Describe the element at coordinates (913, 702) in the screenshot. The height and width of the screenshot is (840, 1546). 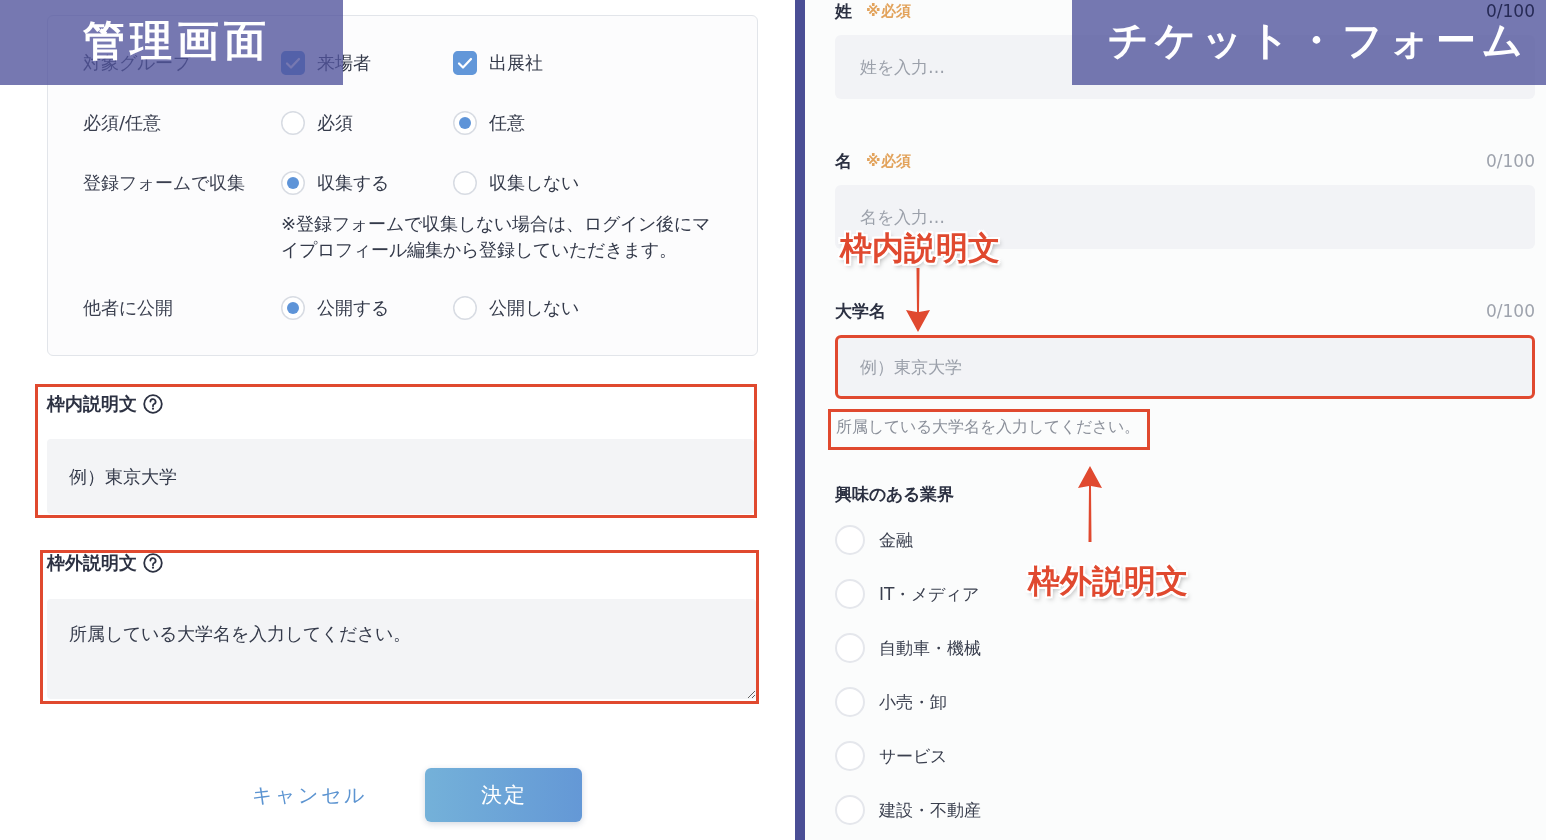
I see `option-label: 小売・卸` at that location.